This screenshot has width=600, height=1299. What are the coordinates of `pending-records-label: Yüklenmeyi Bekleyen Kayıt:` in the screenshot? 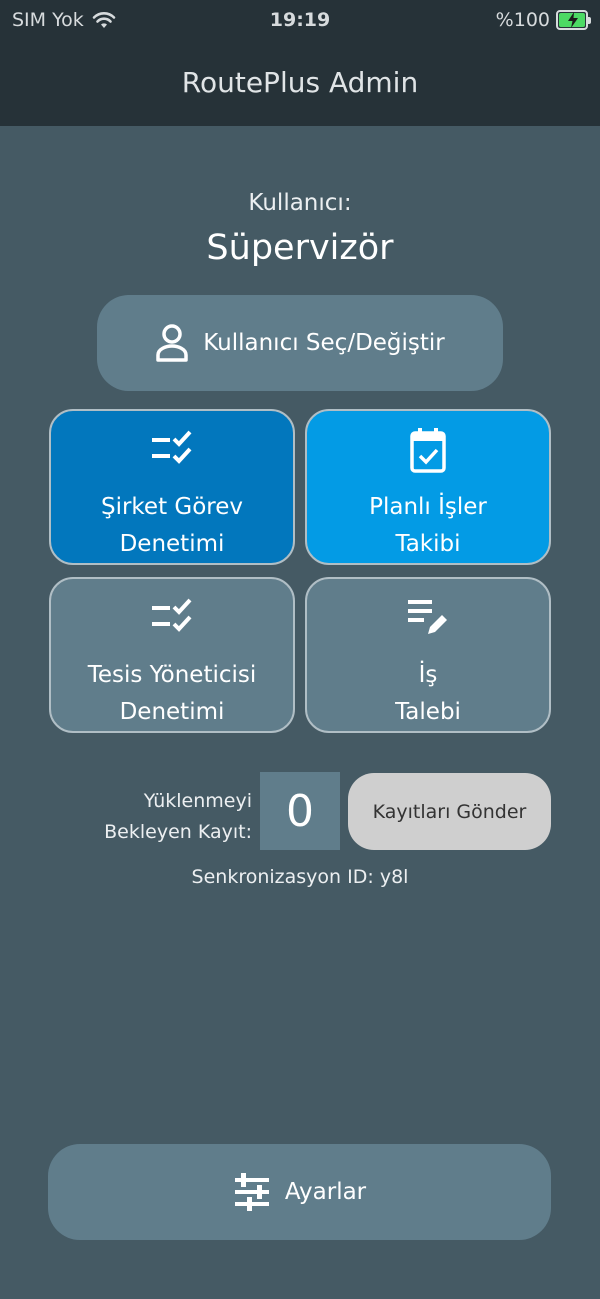 It's located at (176, 817).